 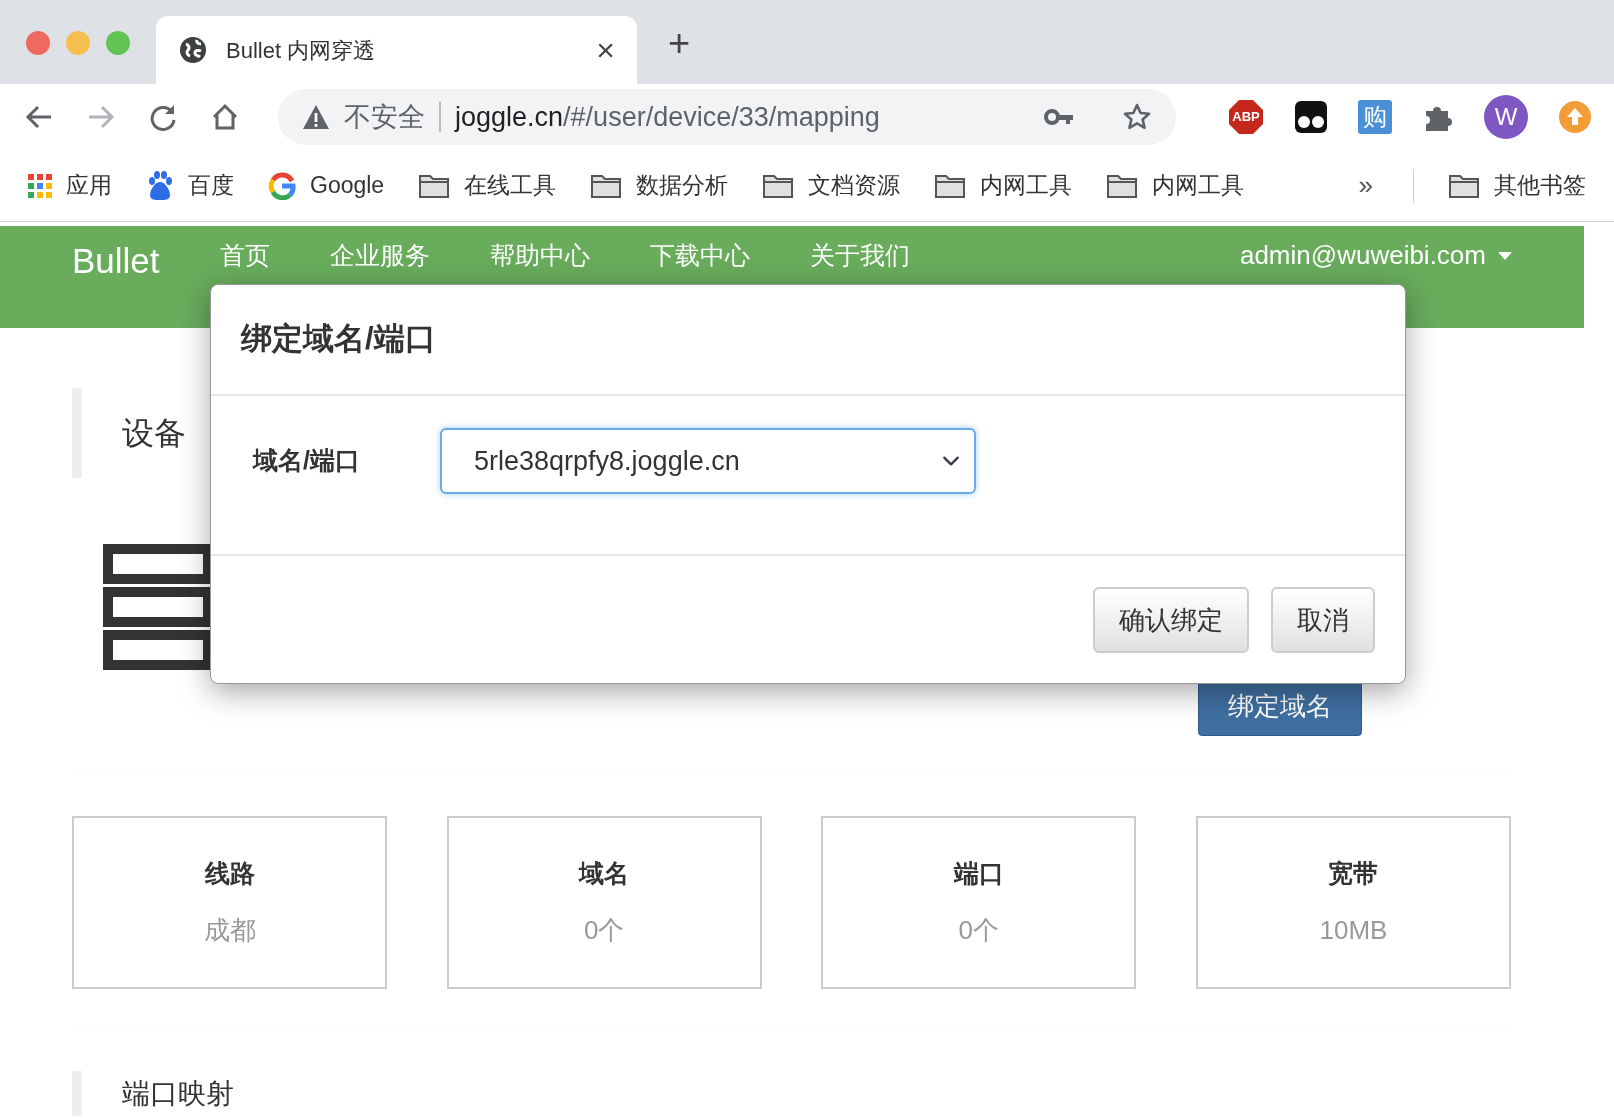 What do you see at coordinates (316, 117) in the screenshot?
I see `warning-icon` at bounding box center [316, 117].